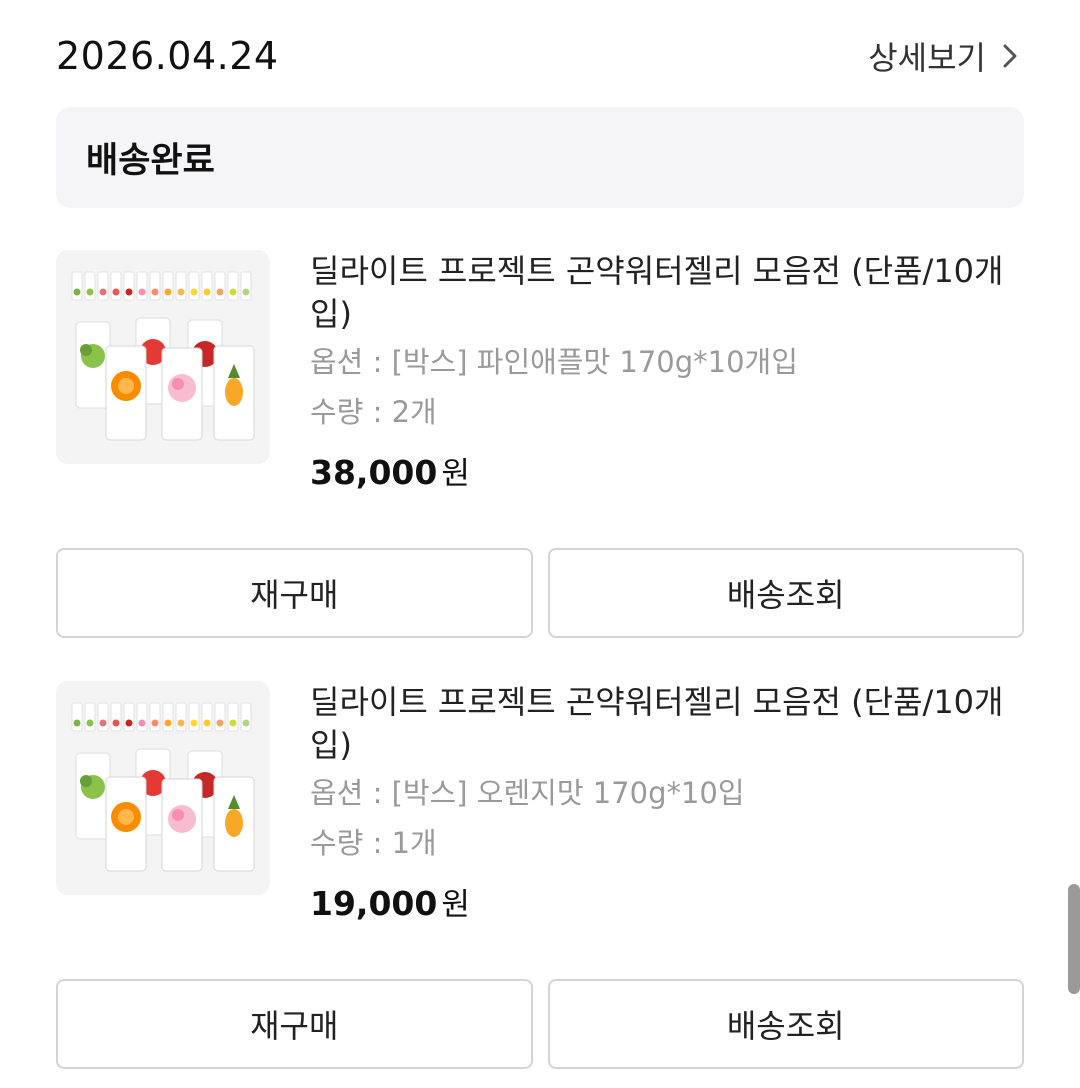 Image resolution: width=1080 pixels, height=1088 pixels. What do you see at coordinates (1074, 939) in the screenshot?
I see `scrollbar-thumb` at bounding box center [1074, 939].